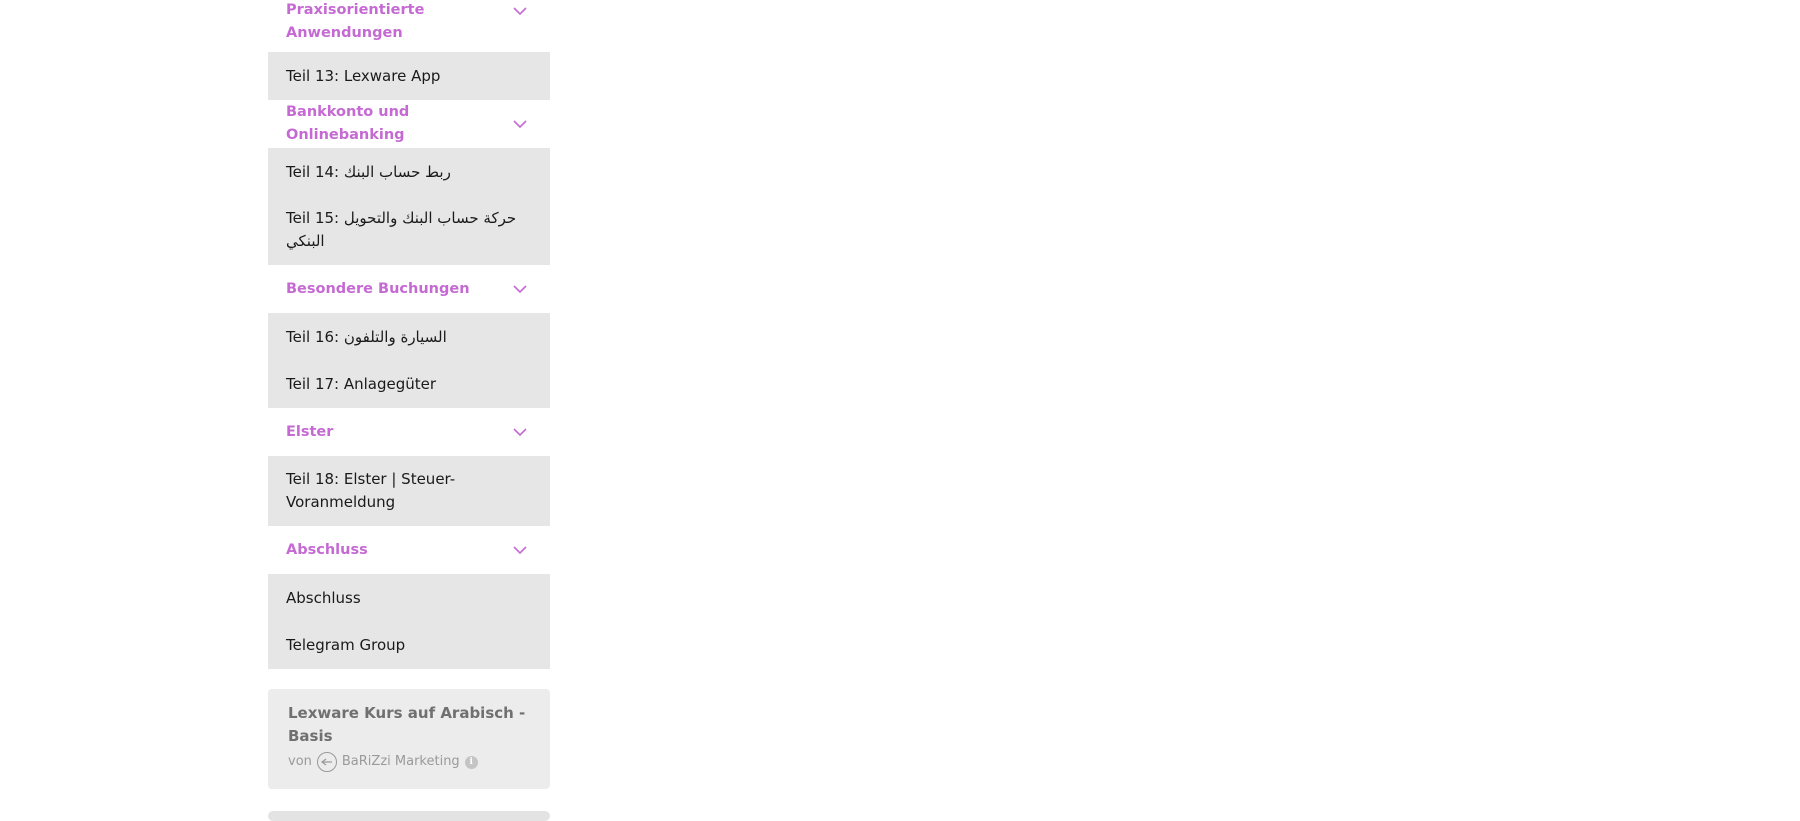 The width and height of the screenshot is (1800, 821). Describe the element at coordinates (409, 432) in the screenshot. I see `section-elster: Elster` at that location.